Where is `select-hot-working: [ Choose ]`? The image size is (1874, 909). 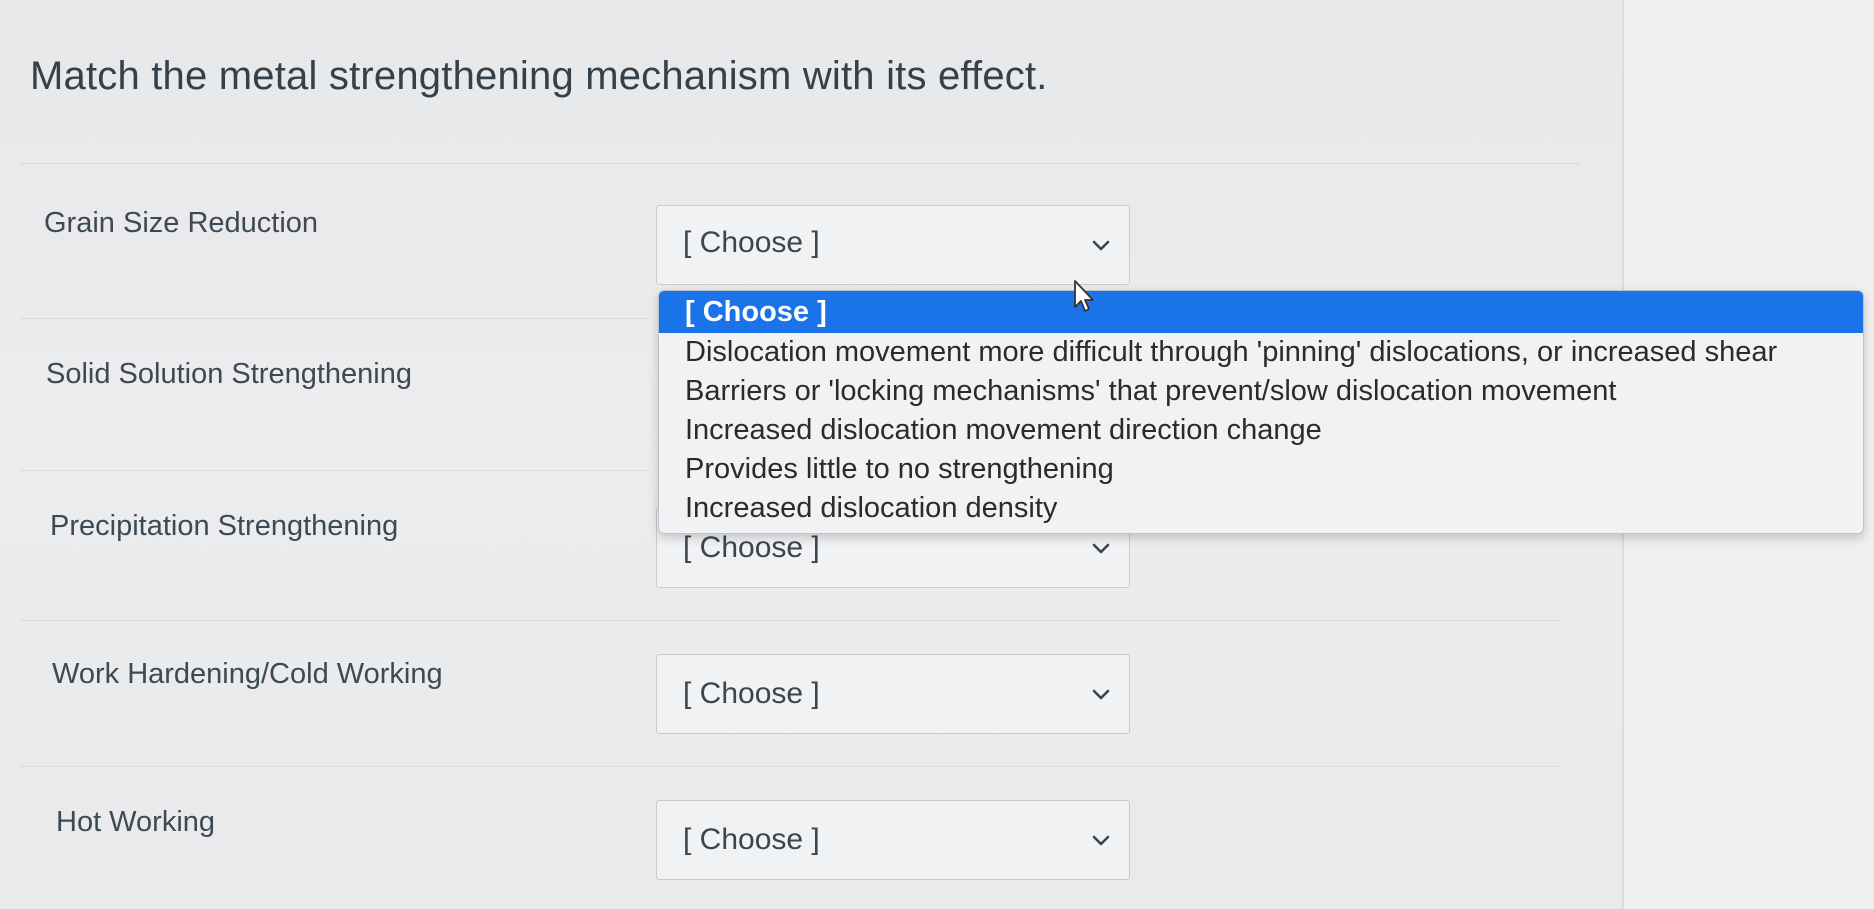
select-hot-working: [ Choose ] is located at coordinates (893, 840).